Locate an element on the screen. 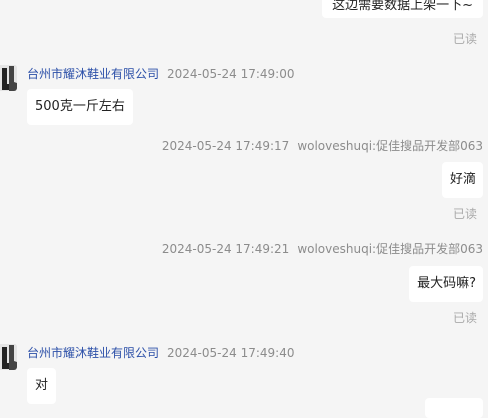 This screenshot has height=418, width=488. message-text: 对 is located at coordinates (42, 385).